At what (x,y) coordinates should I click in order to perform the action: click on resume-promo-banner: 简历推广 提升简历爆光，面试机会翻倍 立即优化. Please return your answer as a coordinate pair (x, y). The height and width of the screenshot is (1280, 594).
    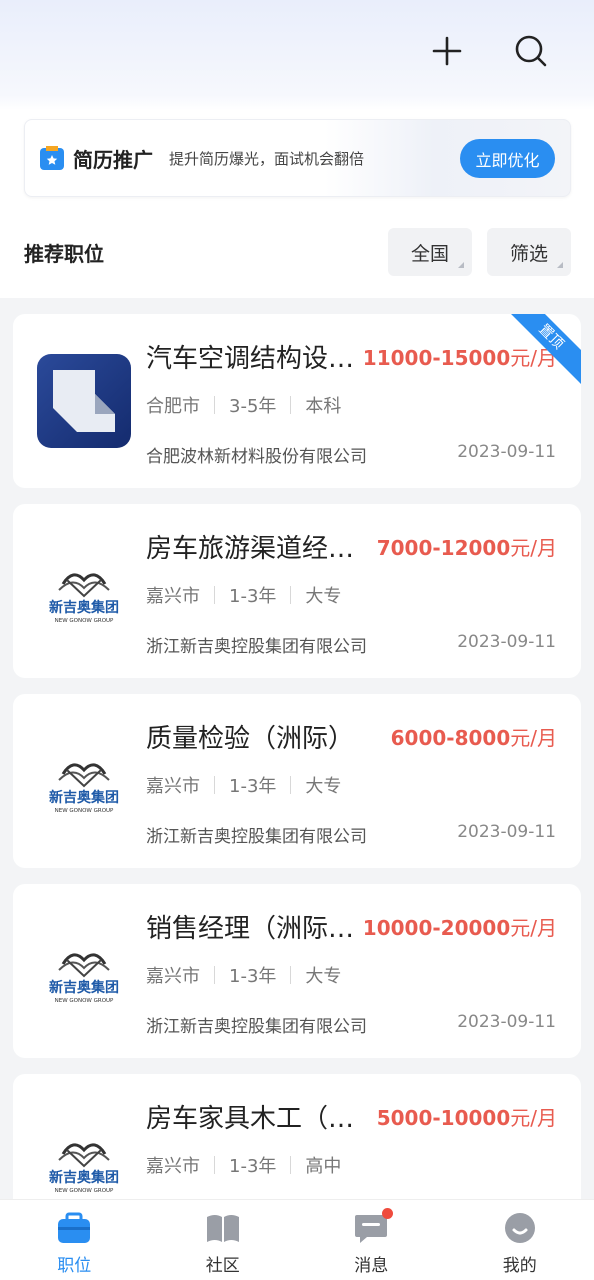
    Looking at the image, I should click on (297, 158).